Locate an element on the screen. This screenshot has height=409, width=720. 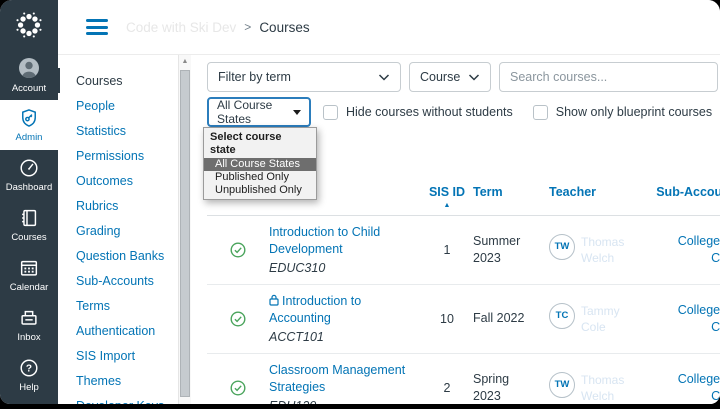
blueprint-only-label: Show only blueprint courses is located at coordinates (634, 112).